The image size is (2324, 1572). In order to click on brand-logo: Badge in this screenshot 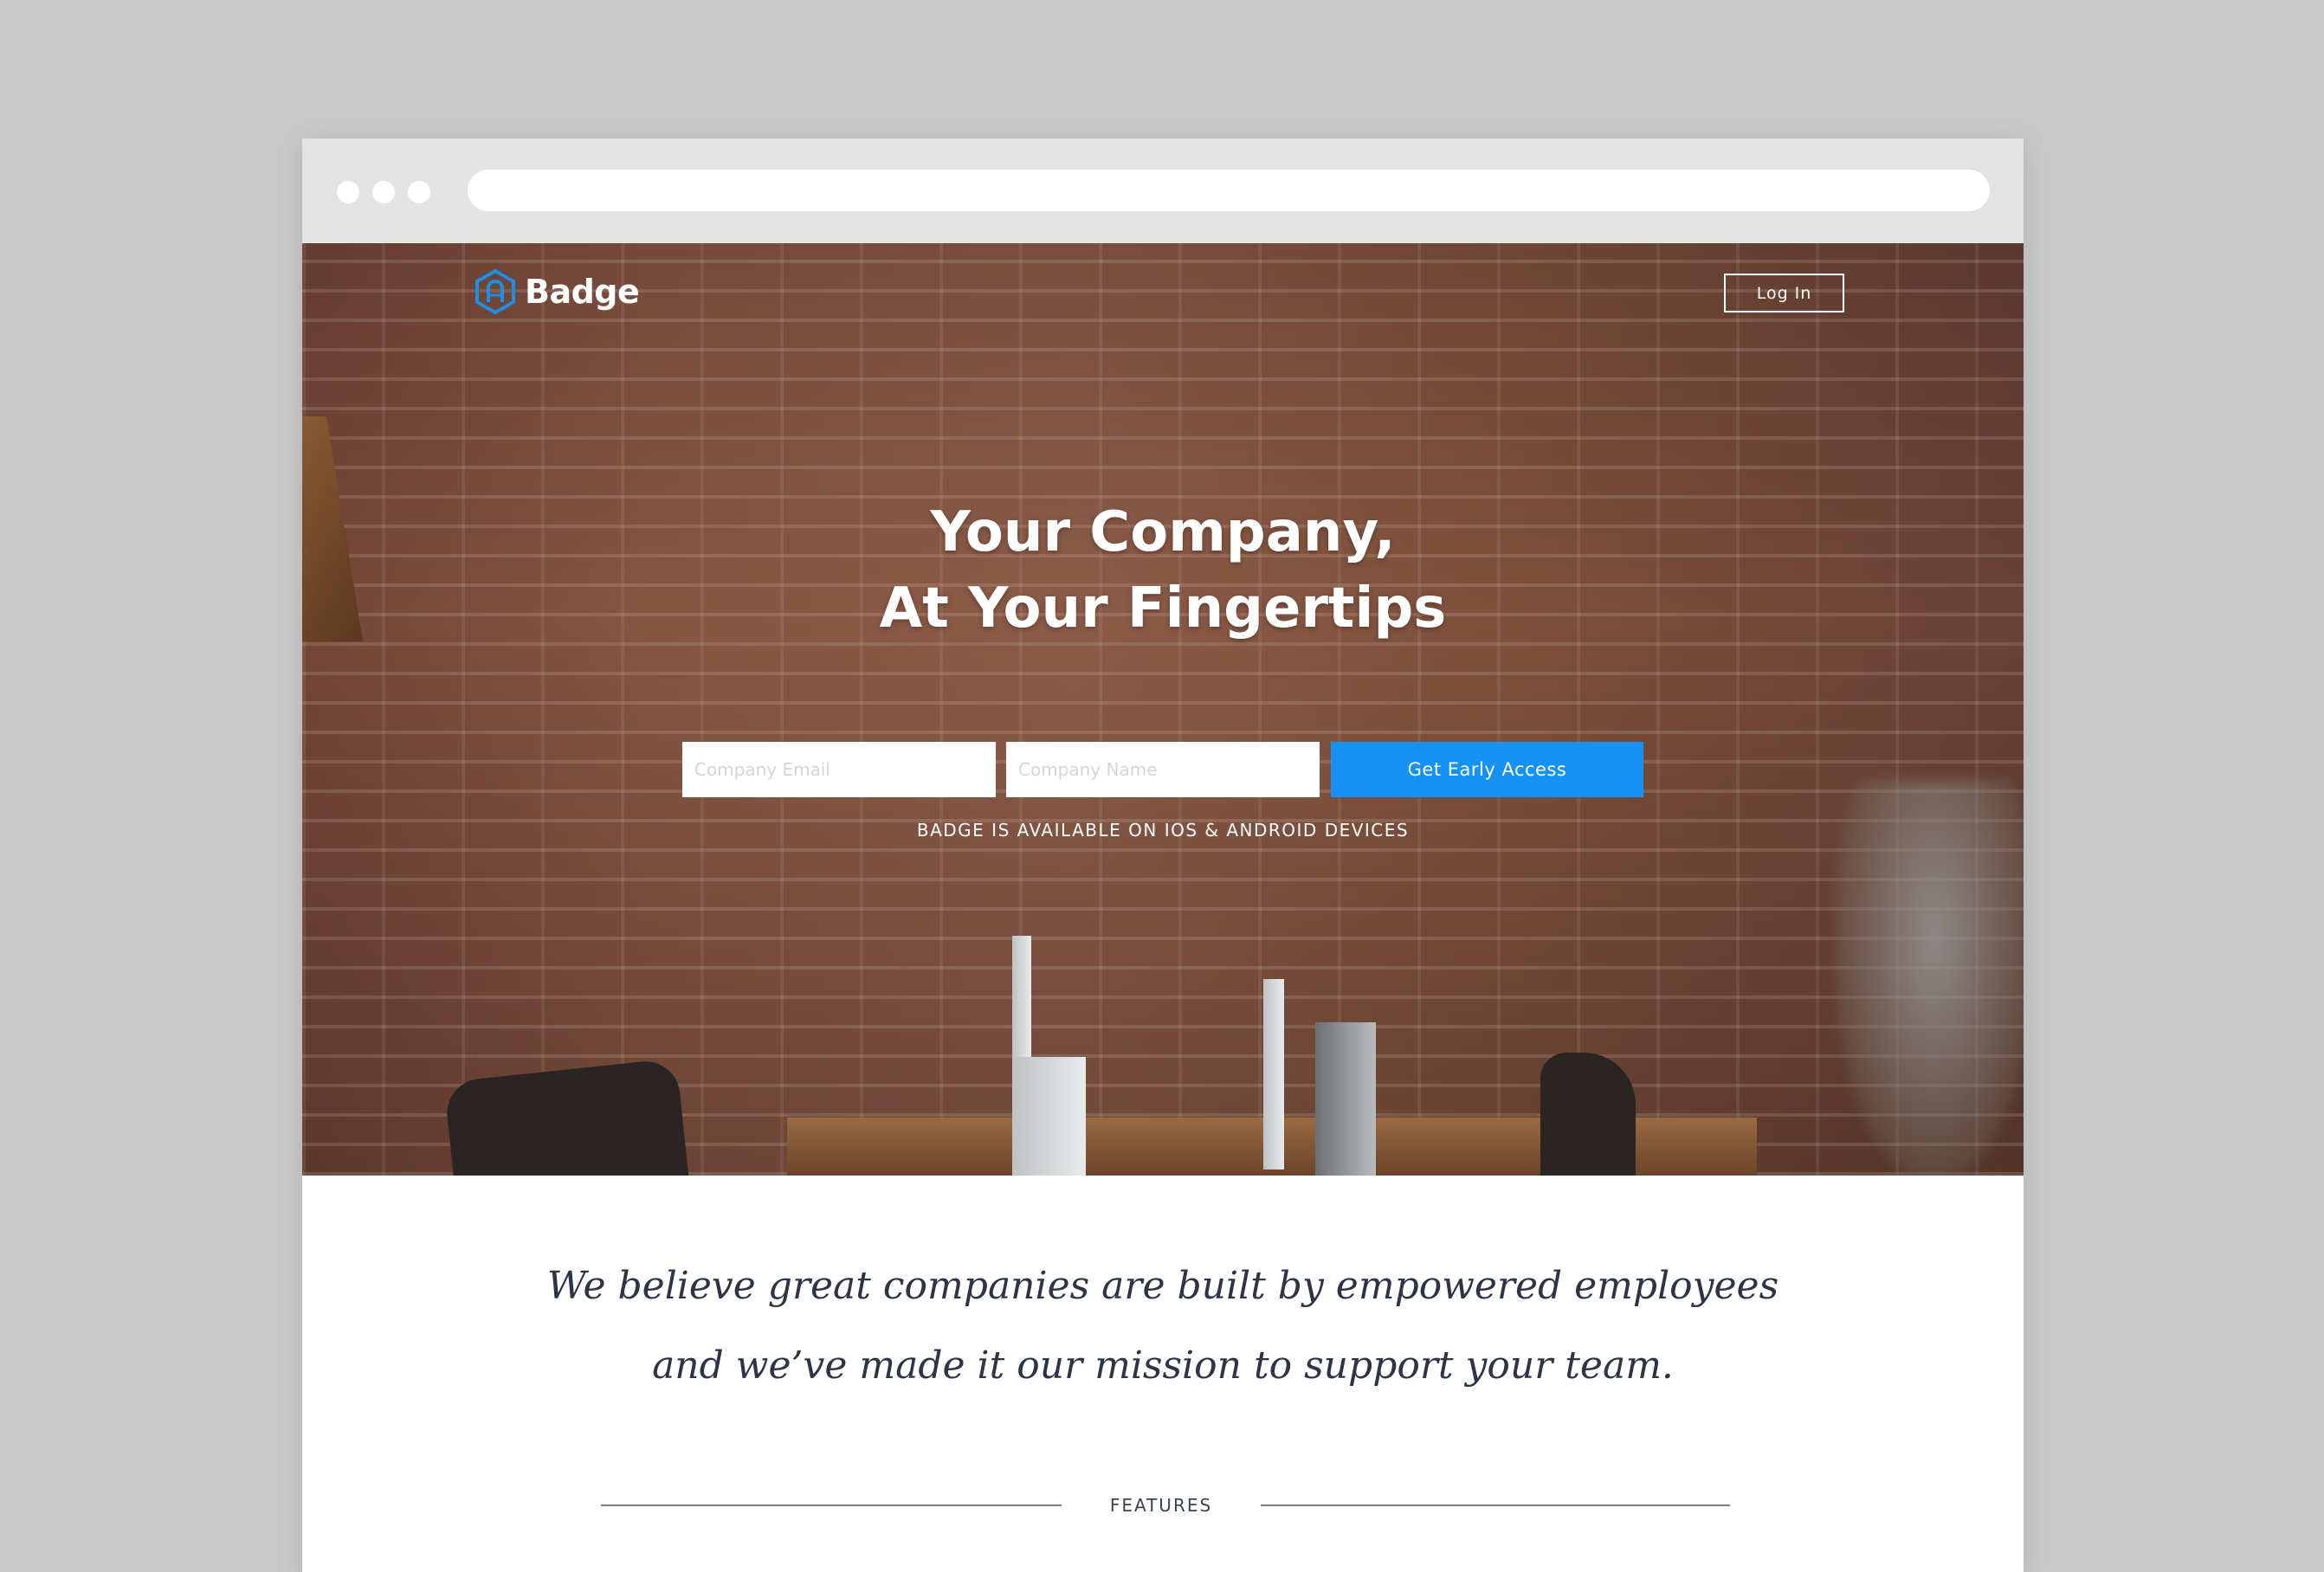, I will do `click(555, 291)`.